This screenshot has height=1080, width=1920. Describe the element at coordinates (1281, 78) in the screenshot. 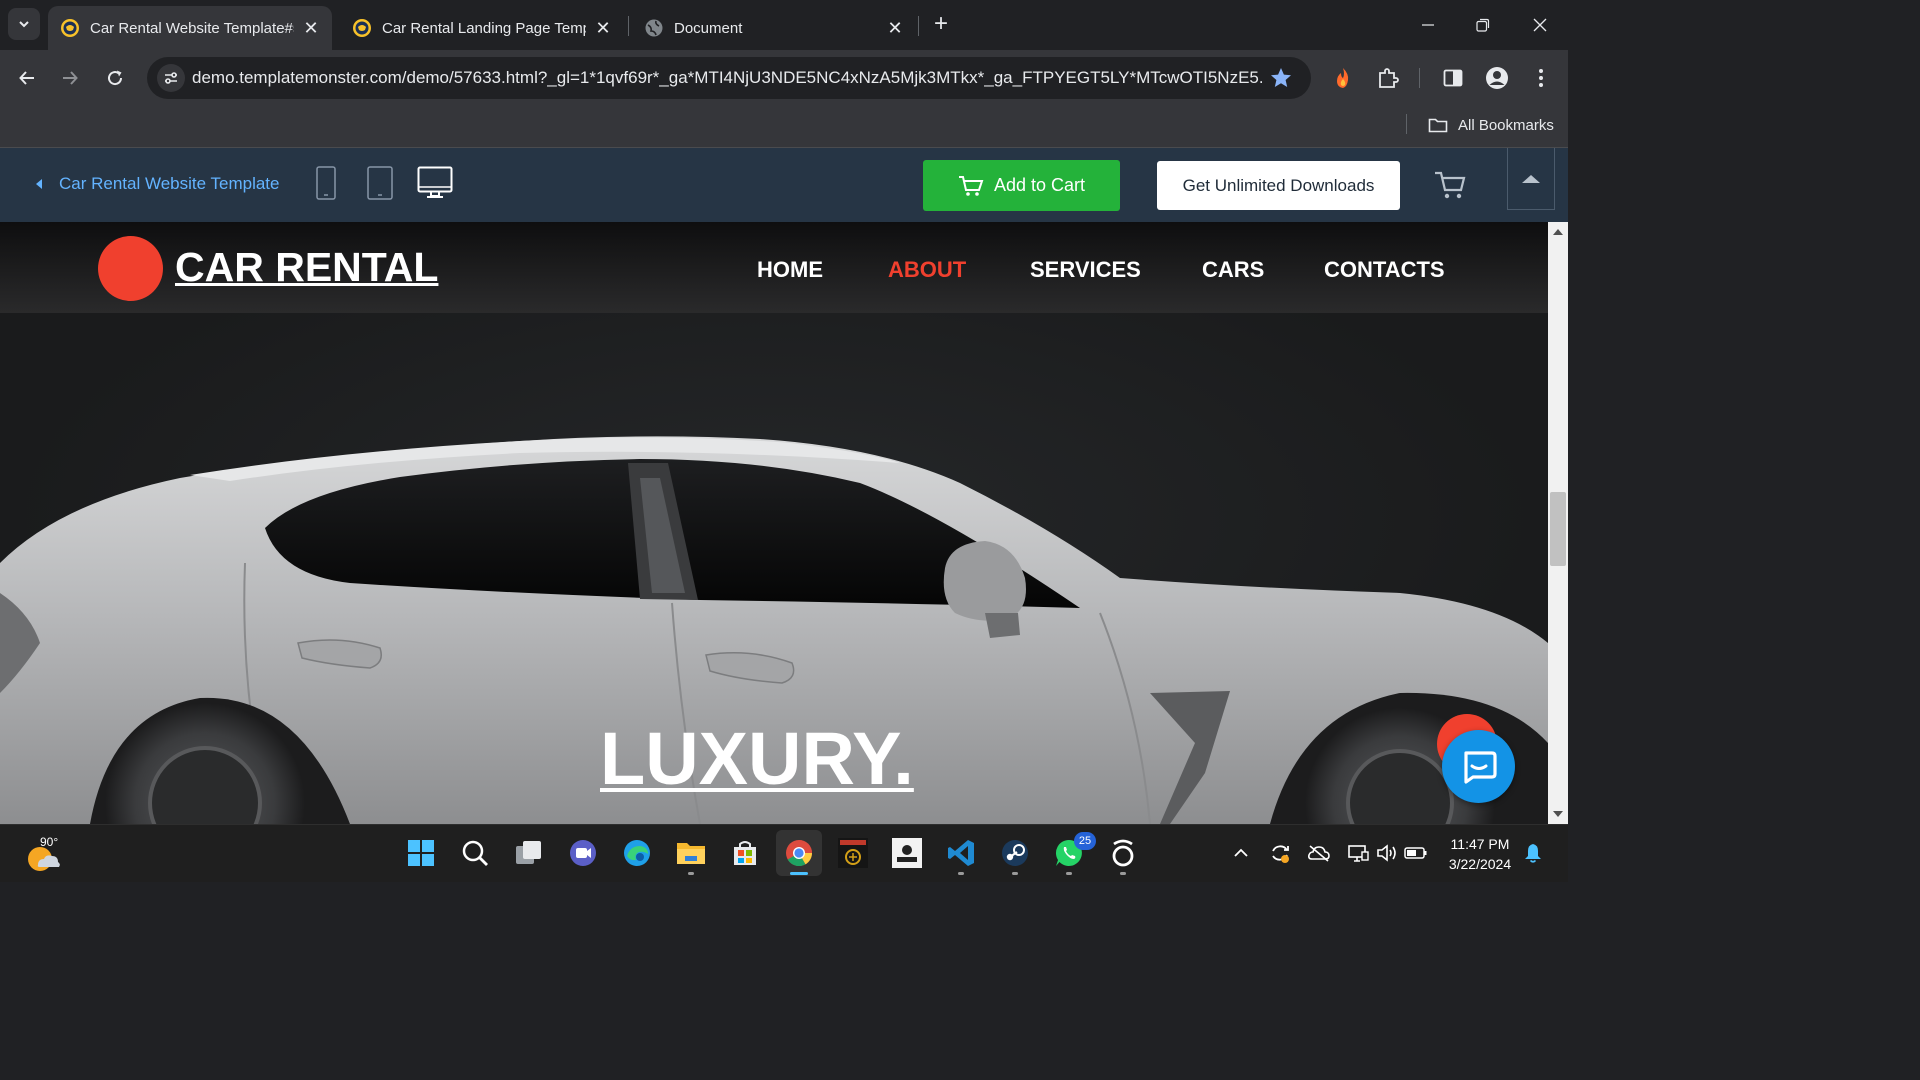

I see `bookmark-star-icon` at that location.